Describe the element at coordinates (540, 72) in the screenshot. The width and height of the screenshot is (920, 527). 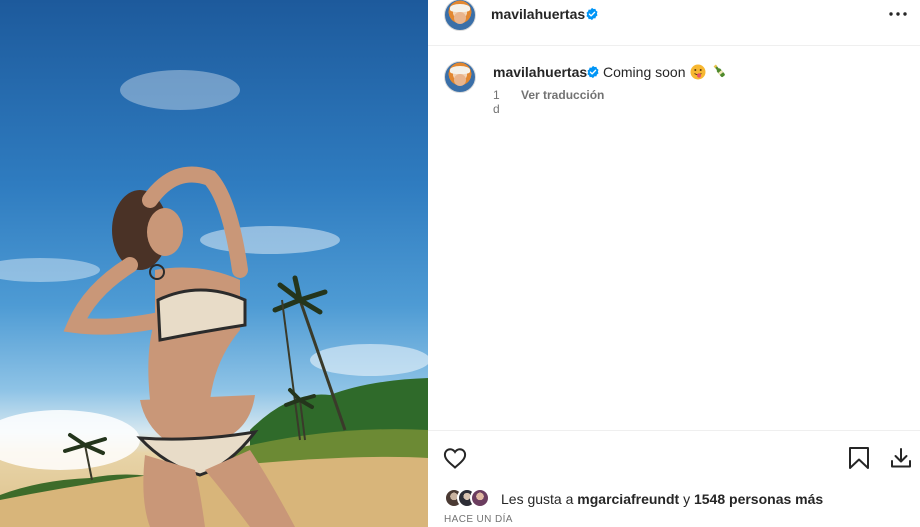
I see `caption-username: mavilahuertas` at that location.